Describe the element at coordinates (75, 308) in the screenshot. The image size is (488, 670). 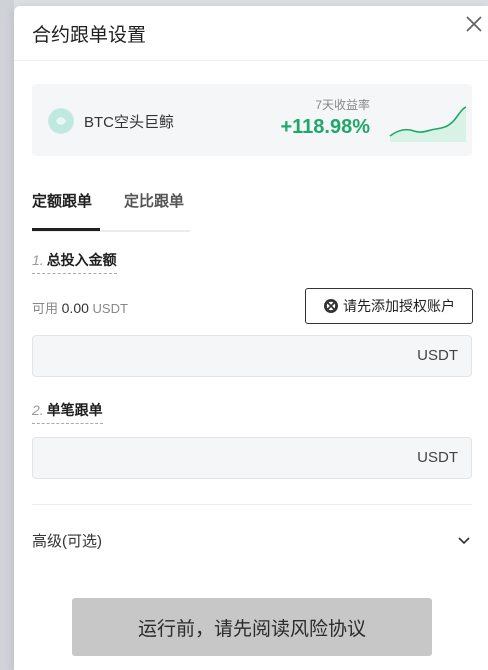
I see `available-amount: 0.00` at that location.